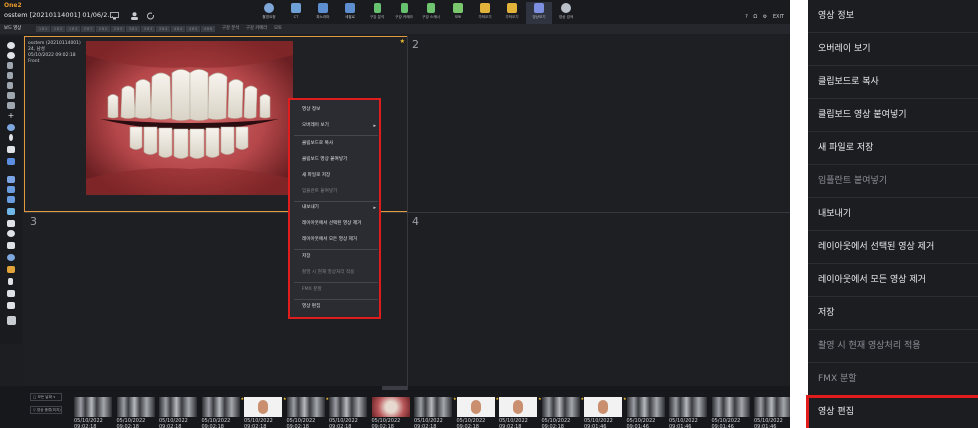  What do you see at coordinates (893, 16) in the screenshot?
I see `zoom-menu-image-info: 영상 정보` at bounding box center [893, 16].